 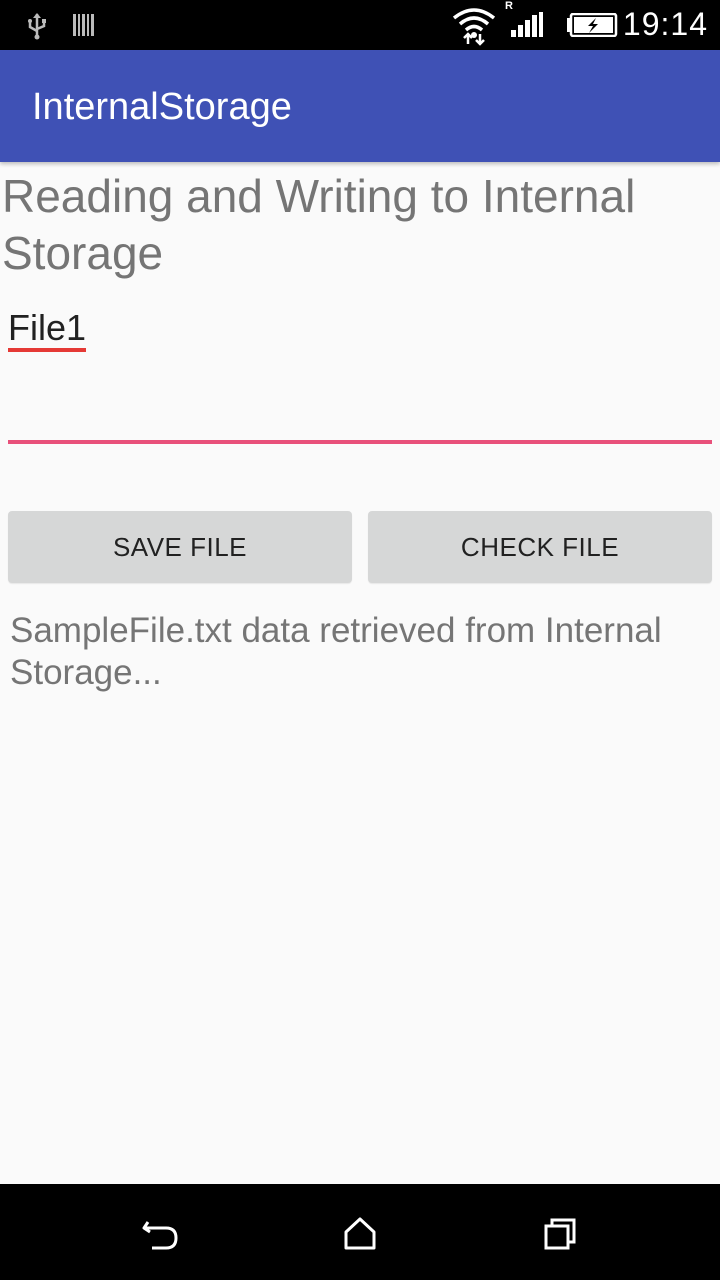 What do you see at coordinates (37, 28) in the screenshot?
I see `usb-icon` at bounding box center [37, 28].